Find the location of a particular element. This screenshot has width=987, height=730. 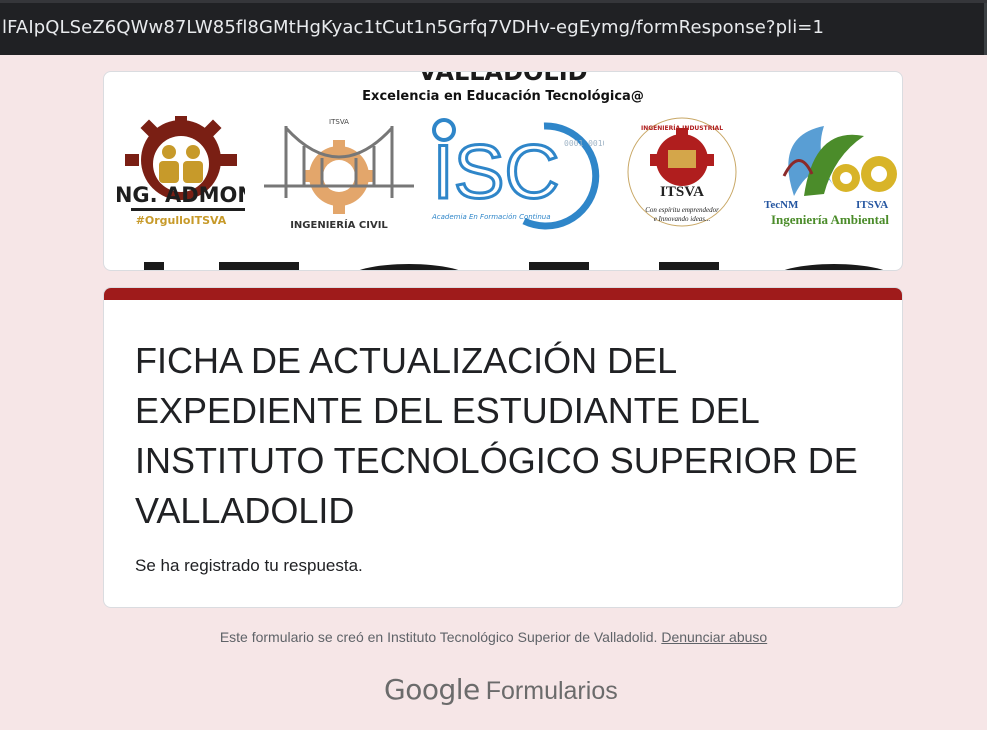

svg-text: #OrgulloITSVA is located at coordinates (181, 220).